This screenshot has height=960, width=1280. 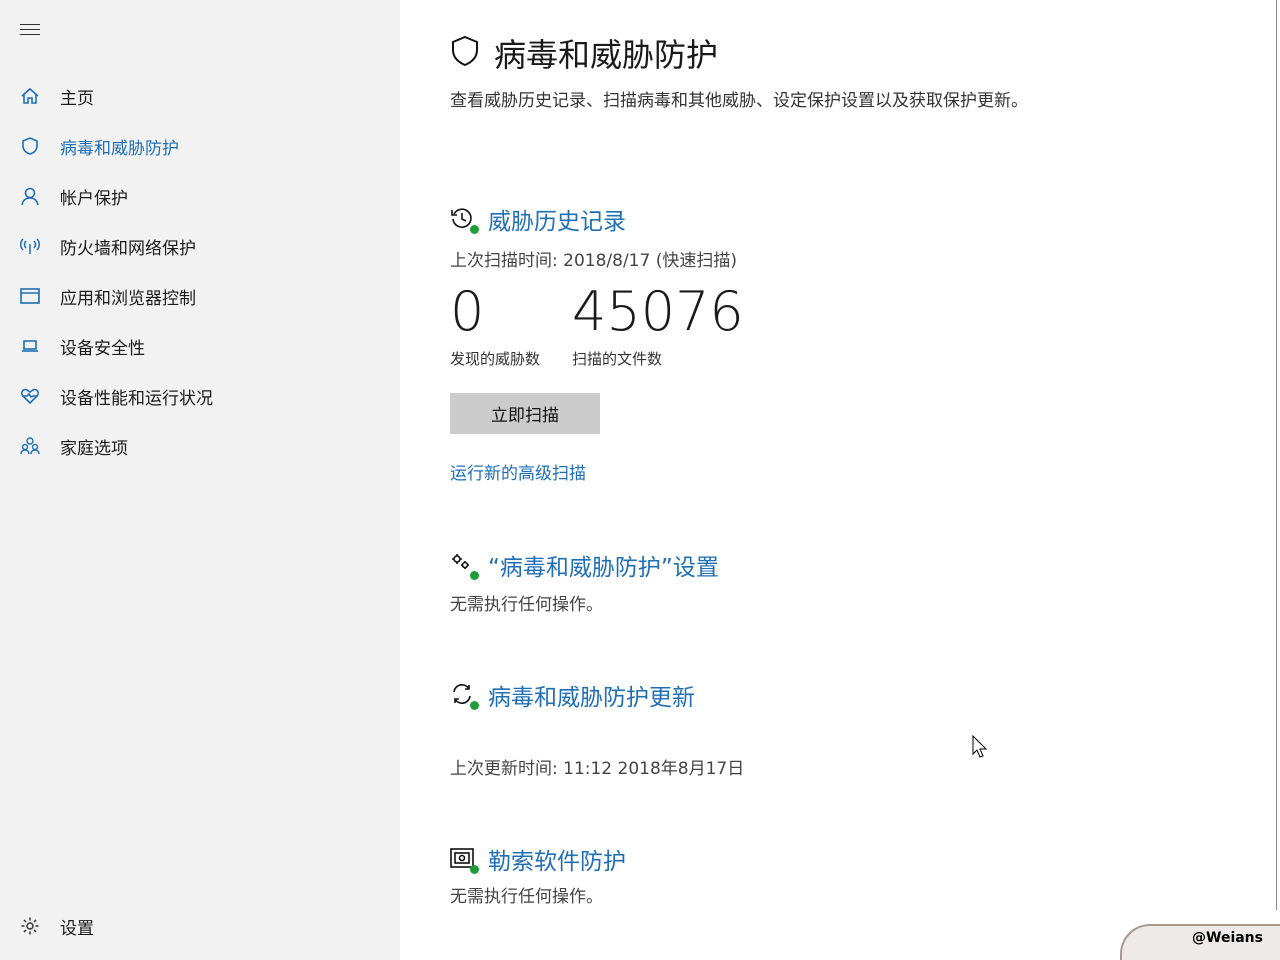 I want to click on watermark: @Weians, so click(x=1200, y=942).